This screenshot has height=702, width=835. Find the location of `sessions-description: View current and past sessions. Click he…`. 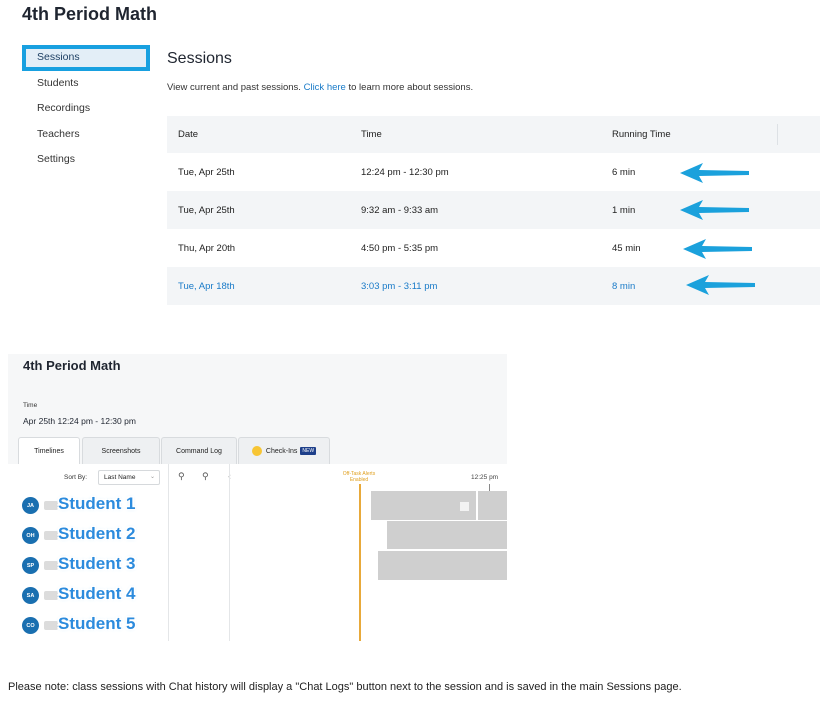

sessions-description: View current and past sessions. Click he… is located at coordinates (320, 87).